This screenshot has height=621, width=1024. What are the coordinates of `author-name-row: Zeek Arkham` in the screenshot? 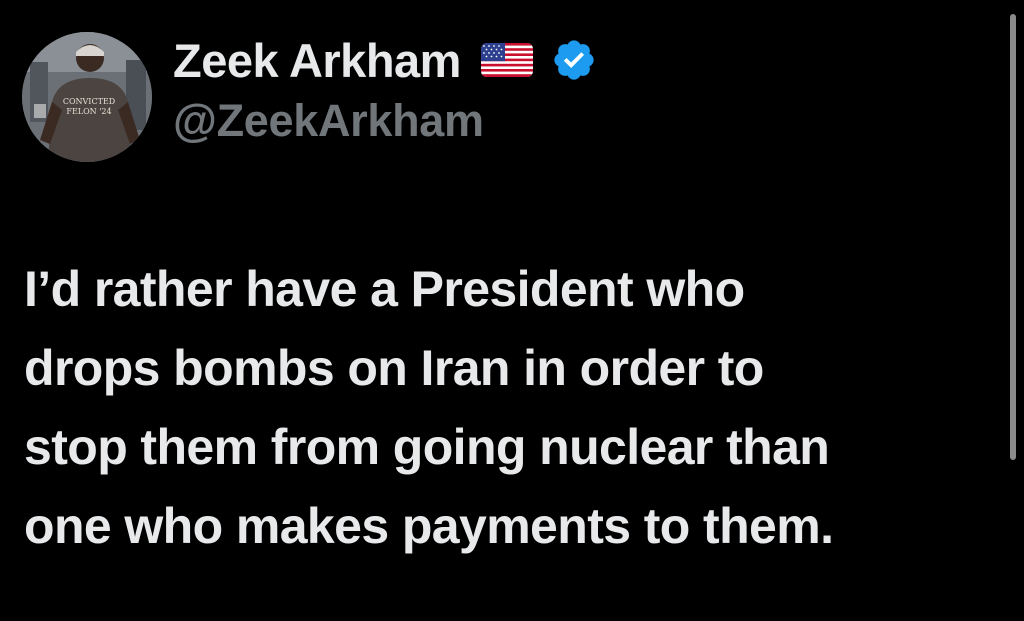 It's located at (385, 60).